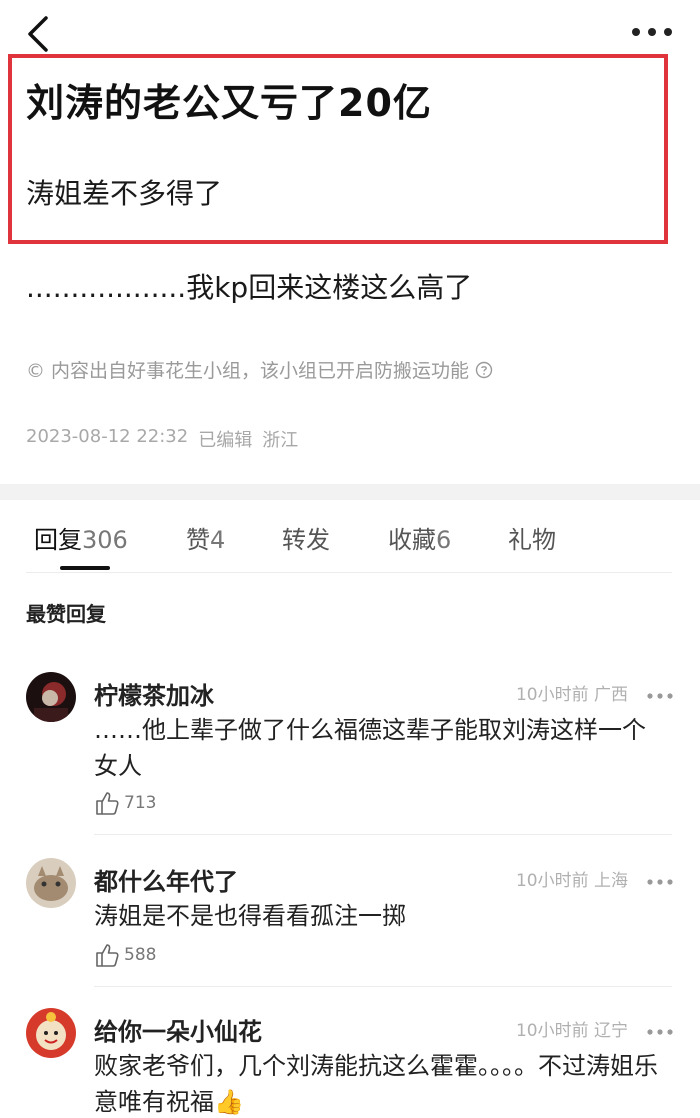 Image resolution: width=700 pixels, height=1118 pixels. I want to click on tab-bar-divider, so click(349, 572).